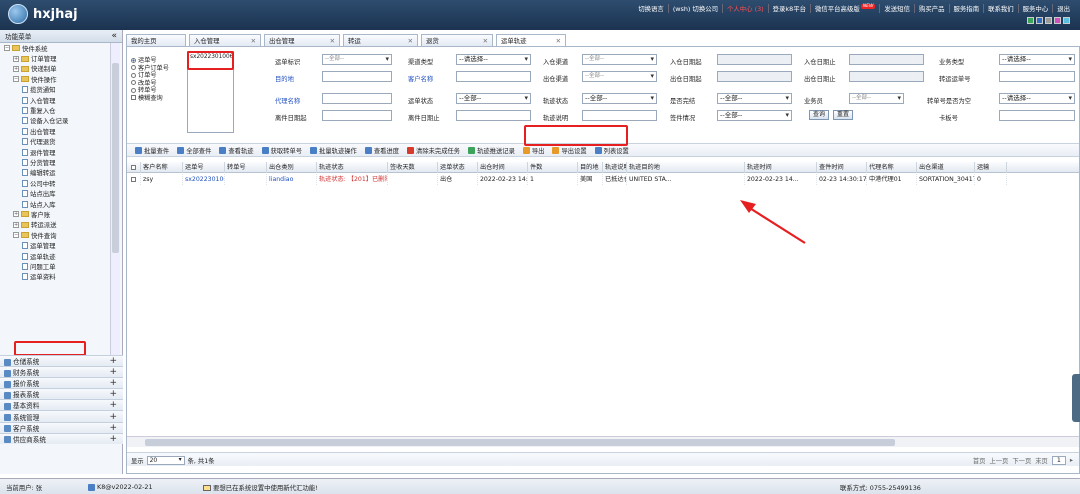 This screenshot has height=494, width=1080. I want to click on column-header: 运单状态, so click(458, 167).